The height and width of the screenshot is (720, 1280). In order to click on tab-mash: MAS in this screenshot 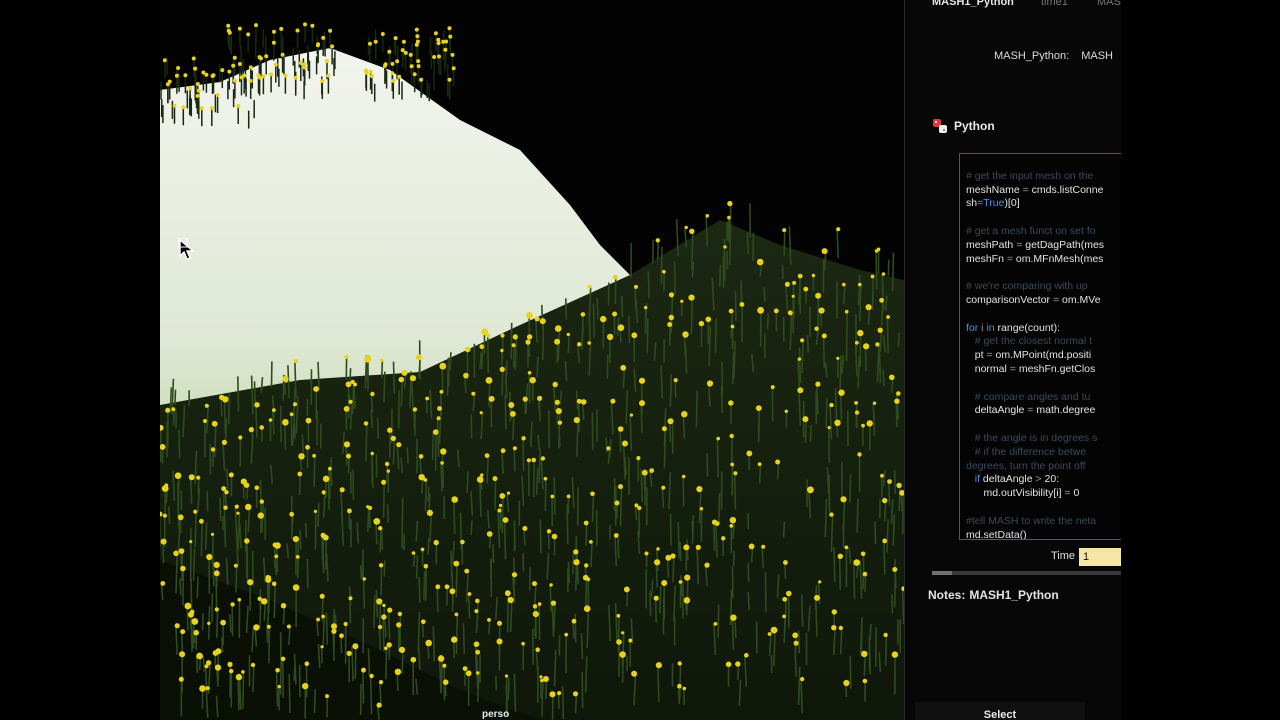, I will do `click(1109, 4)`.